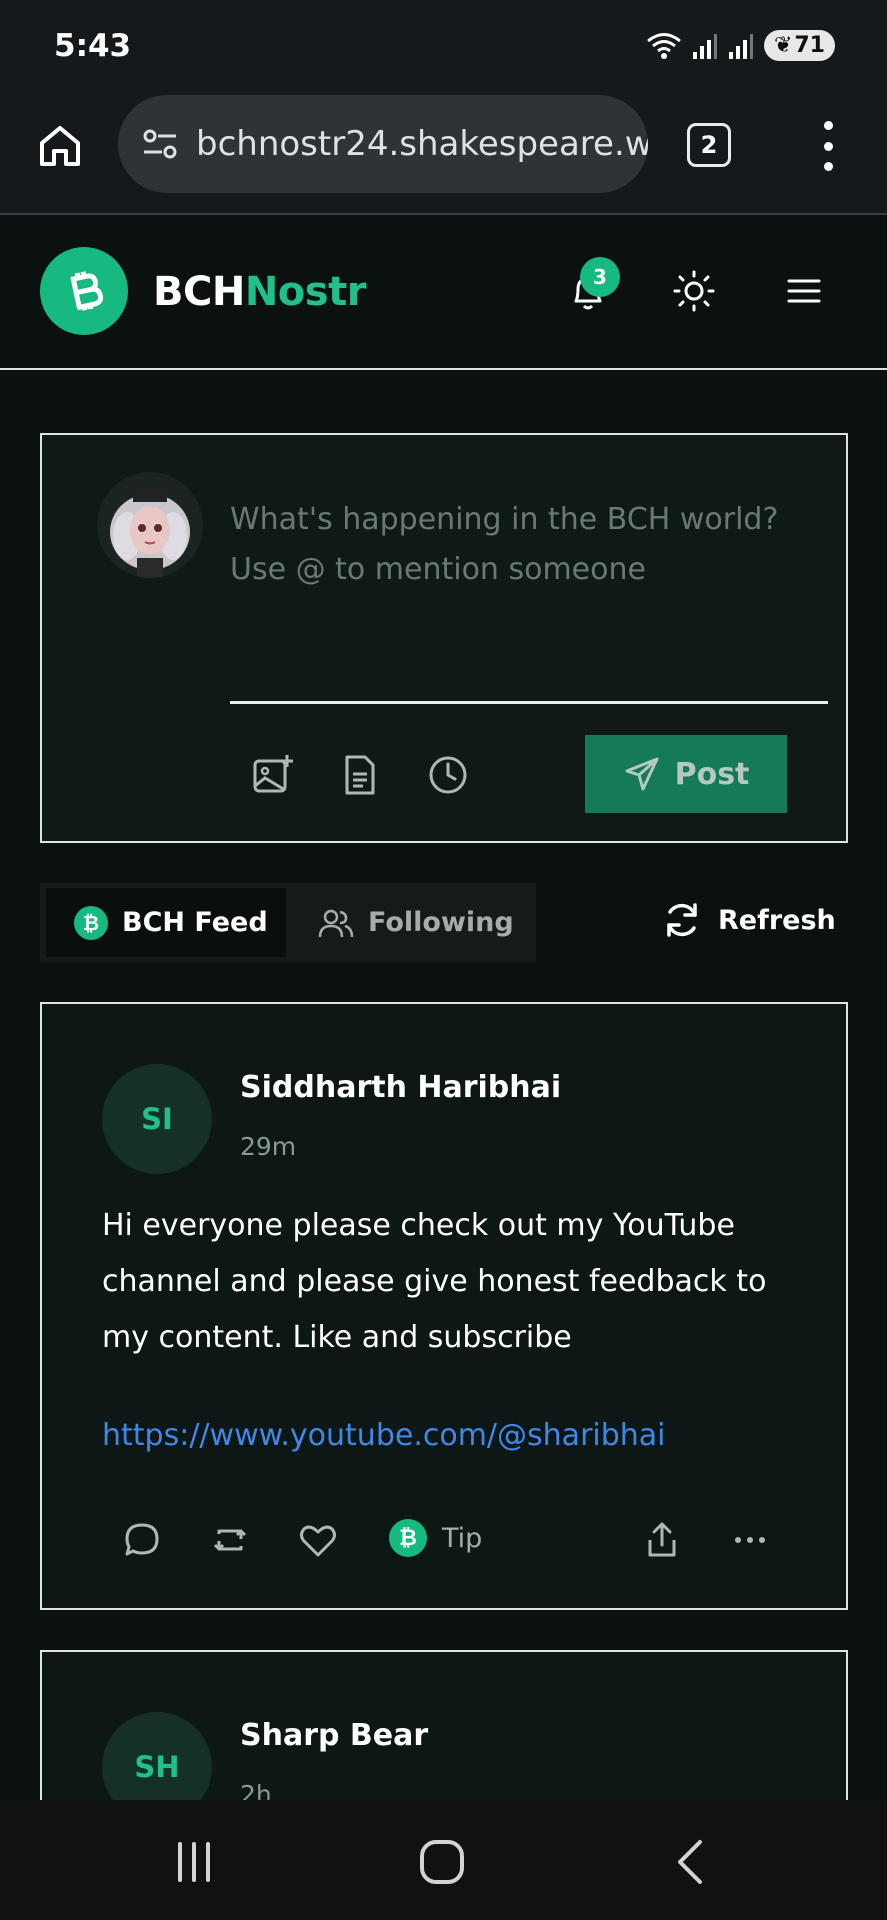 This screenshot has height=1920, width=887. What do you see at coordinates (93, 46) in the screenshot?
I see `status-time: 5:43` at bounding box center [93, 46].